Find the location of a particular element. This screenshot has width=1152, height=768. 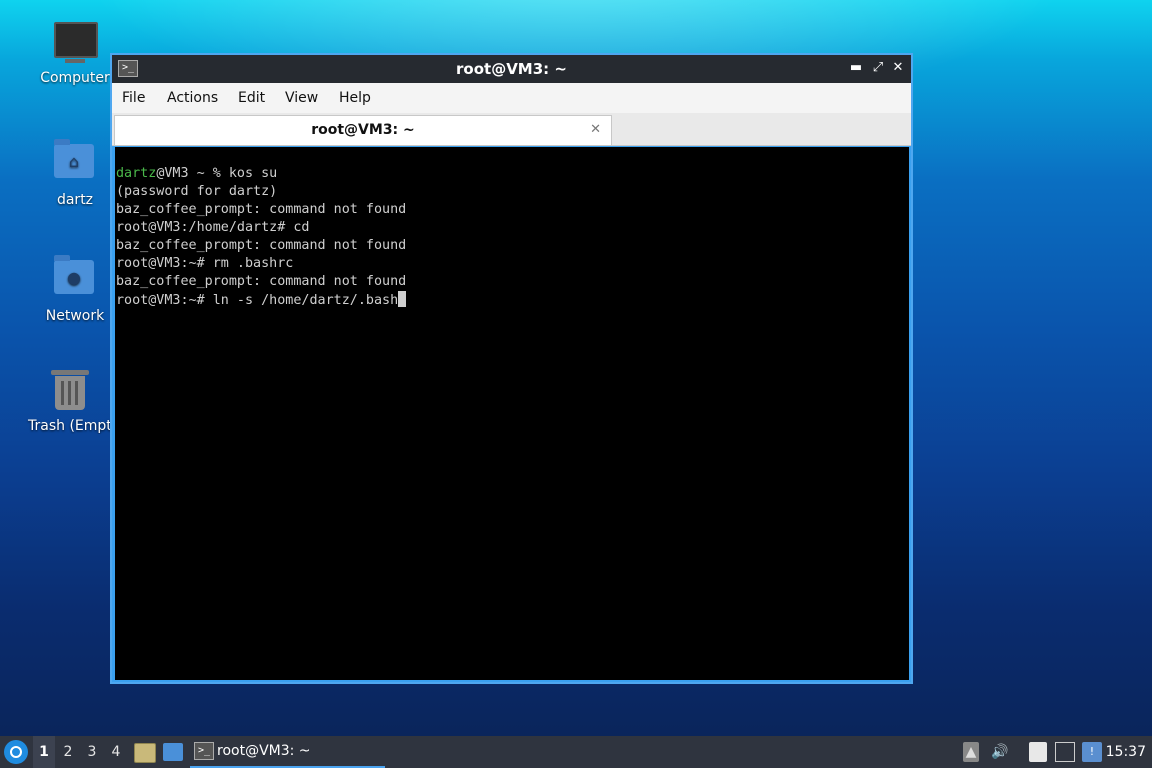

menu-file: File is located at coordinates (133, 98).